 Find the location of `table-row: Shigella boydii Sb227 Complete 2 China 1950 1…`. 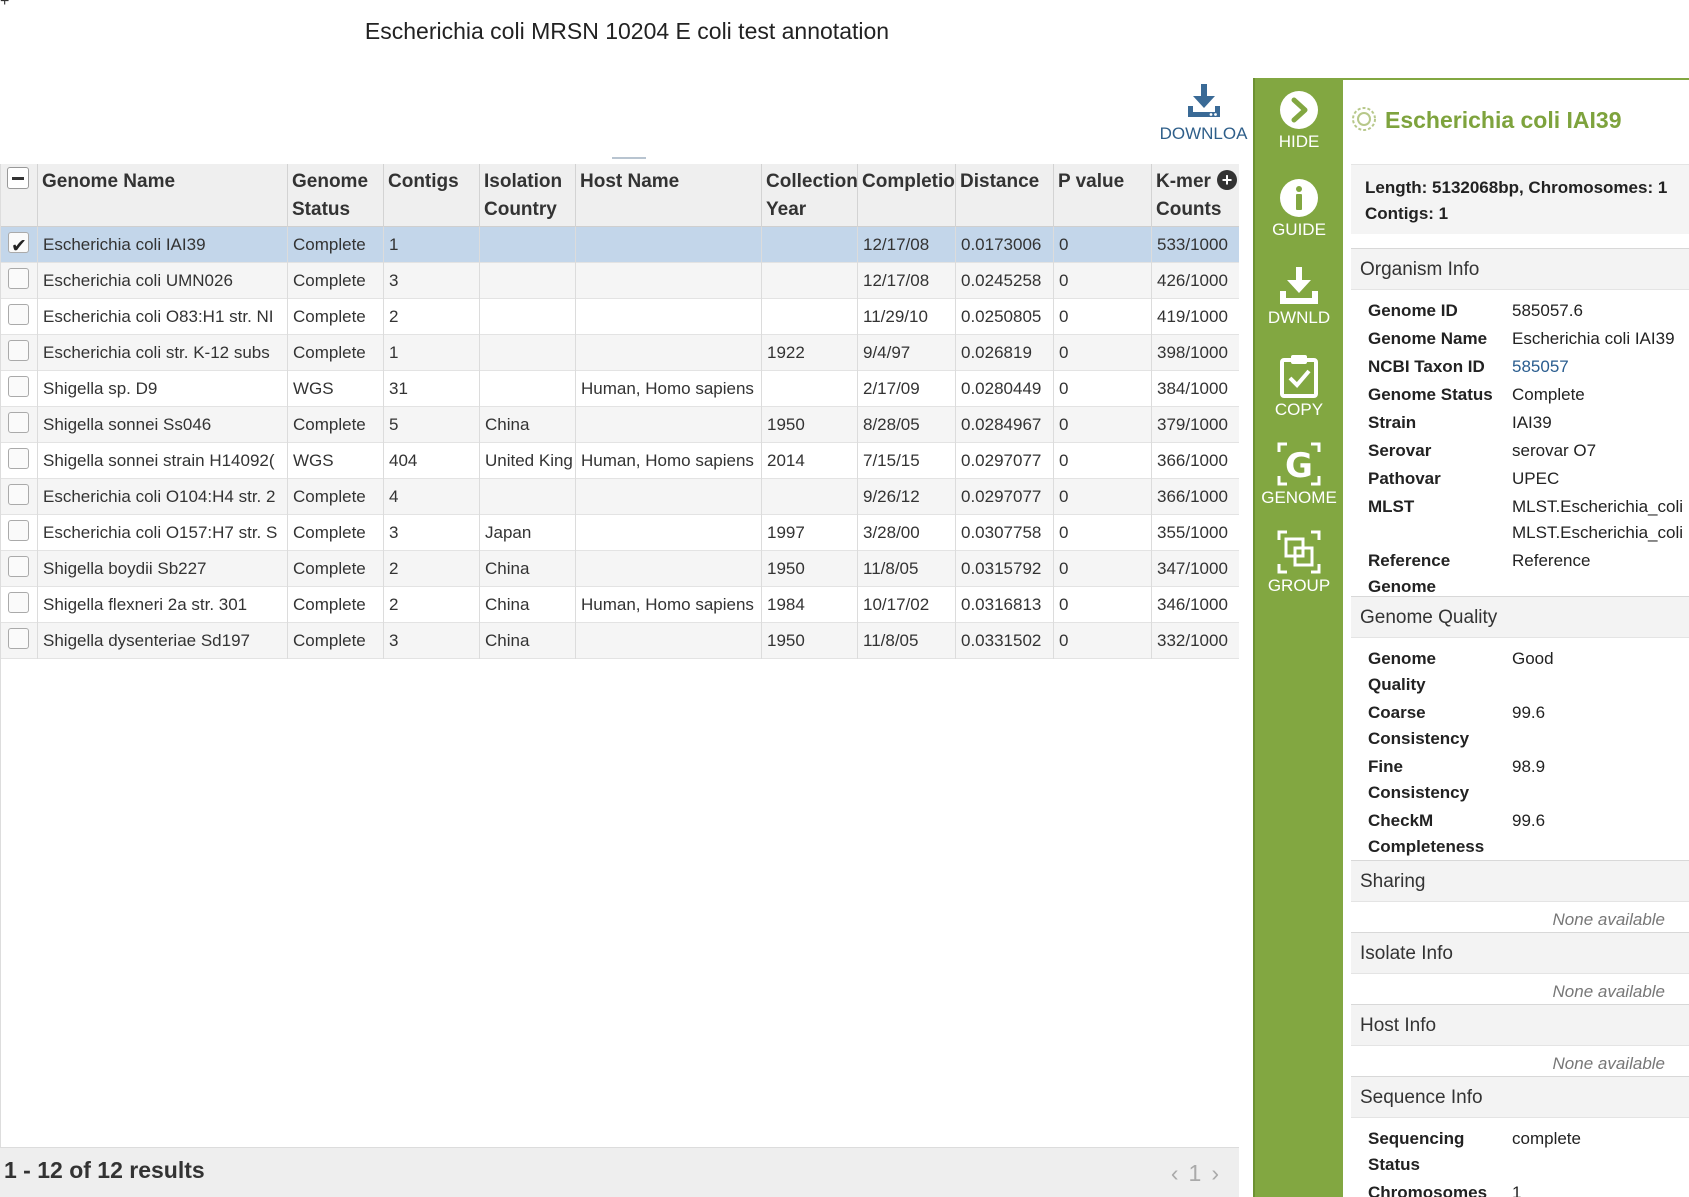

table-row: Shigella boydii Sb227 Complete 2 China 1950 1… is located at coordinates (620, 569).